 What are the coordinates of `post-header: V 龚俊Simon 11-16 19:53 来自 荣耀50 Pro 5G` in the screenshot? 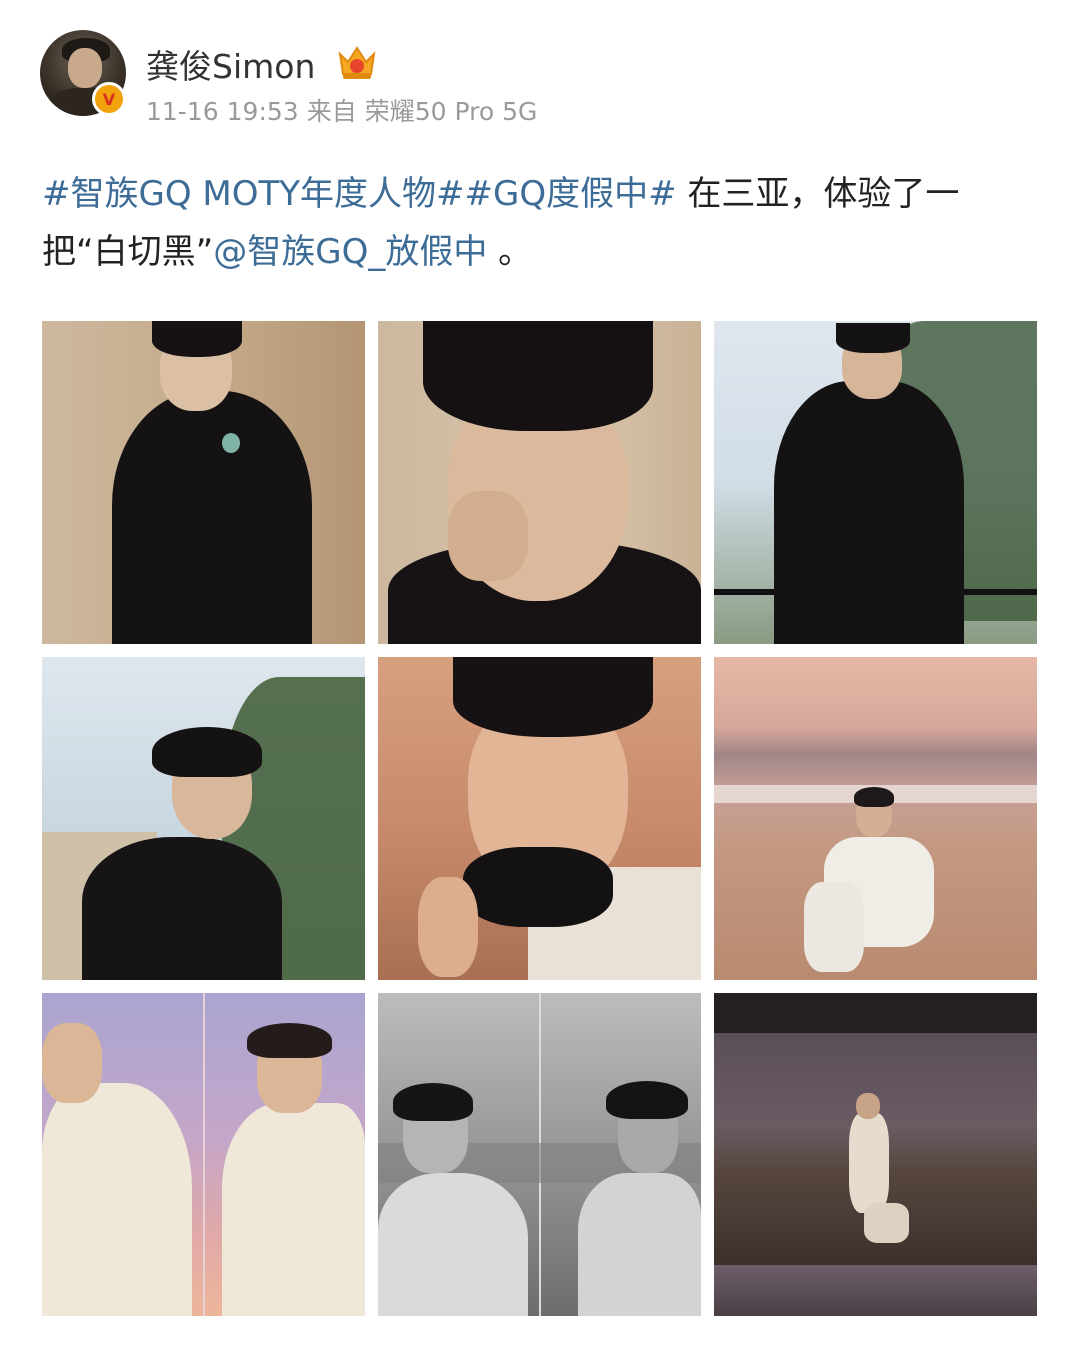 It's located at (540, 80).